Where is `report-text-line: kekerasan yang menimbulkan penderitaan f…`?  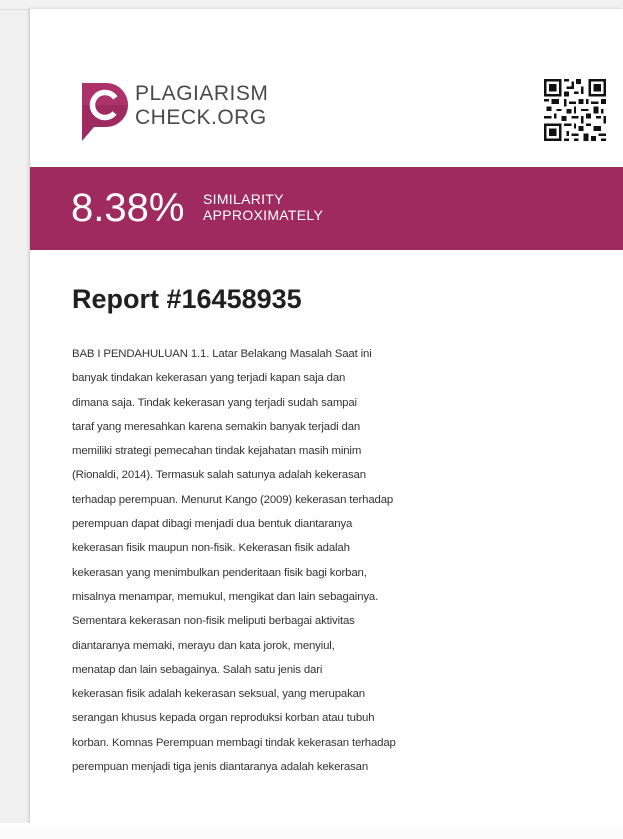 report-text-line: kekerasan yang menimbulkan penderitaan f… is located at coordinates (219, 572).